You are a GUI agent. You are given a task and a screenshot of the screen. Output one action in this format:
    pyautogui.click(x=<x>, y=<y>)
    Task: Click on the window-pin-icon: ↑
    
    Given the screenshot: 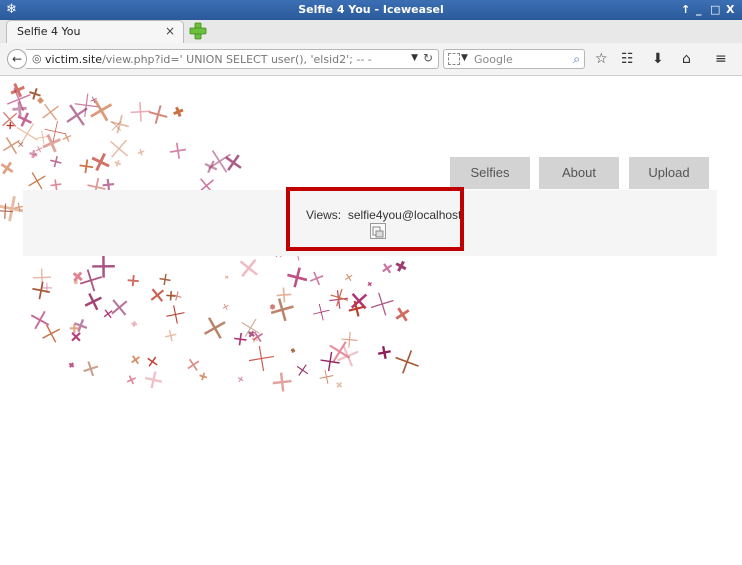 What is the action you would take?
    pyautogui.click(x=685, y=9)
    